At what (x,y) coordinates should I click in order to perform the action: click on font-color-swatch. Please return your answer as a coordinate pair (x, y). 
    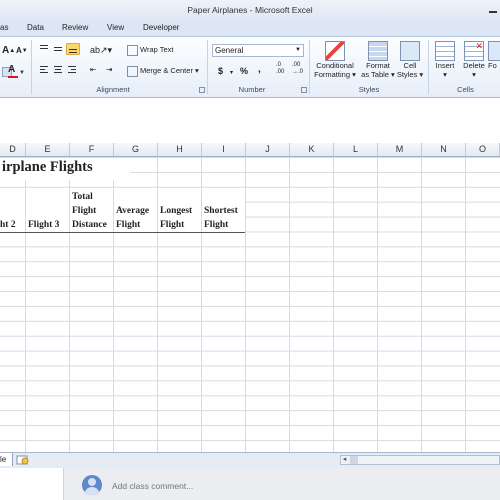
    Looking at the image, I should click on (13, 77).